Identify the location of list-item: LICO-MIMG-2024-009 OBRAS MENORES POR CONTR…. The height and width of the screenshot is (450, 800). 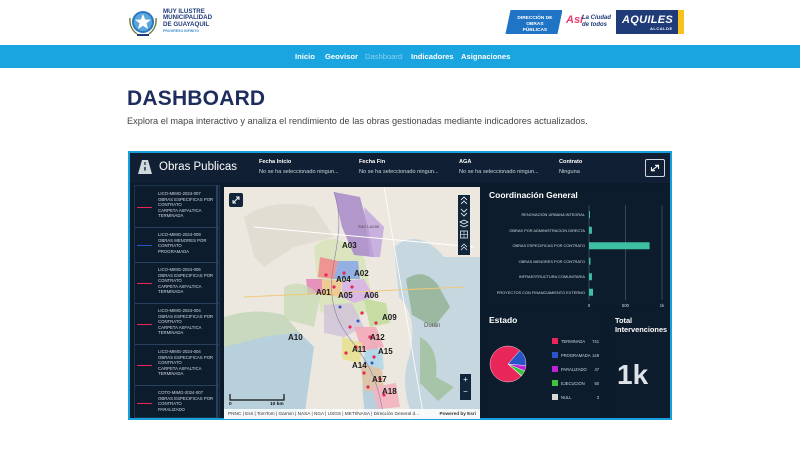
(177, 246).